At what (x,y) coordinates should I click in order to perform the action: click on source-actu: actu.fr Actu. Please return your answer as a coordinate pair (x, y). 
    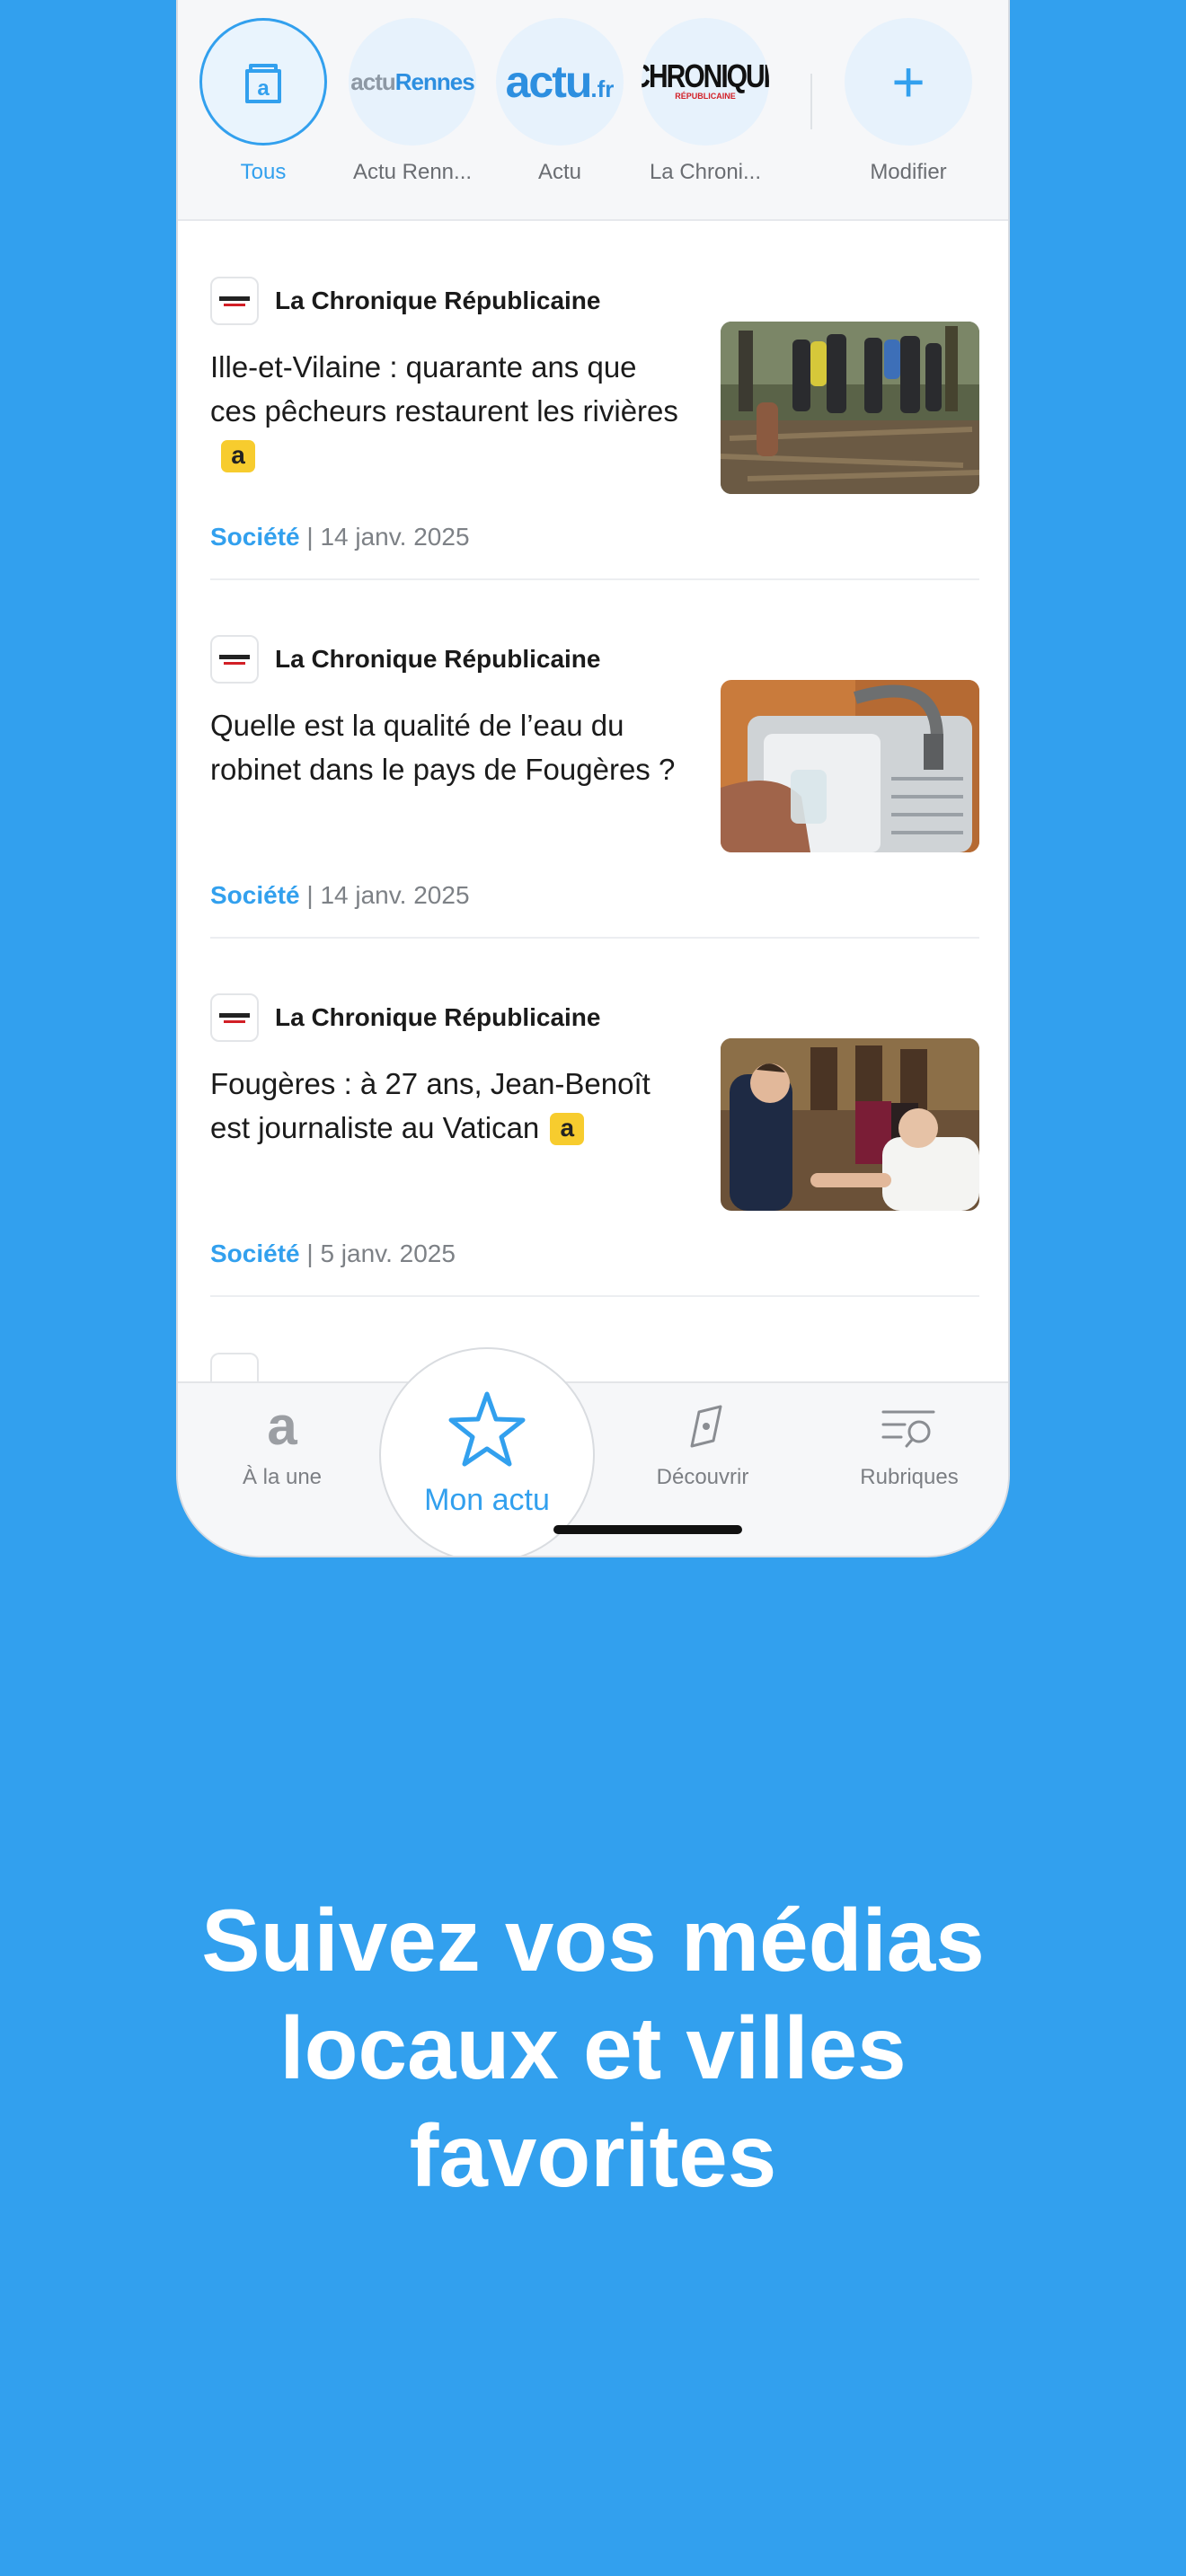
    Looking at the image, I should click on (559, 101).